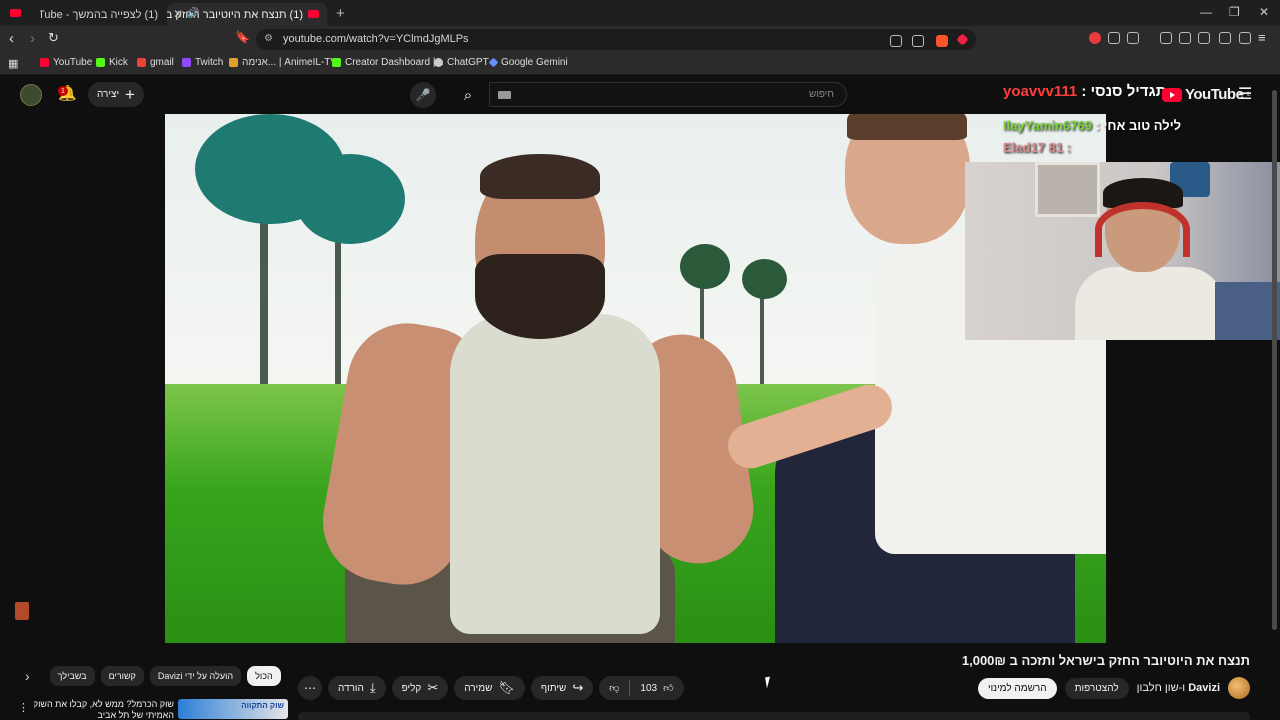 The width and height of the screenshot is (1280, 720). Describe the element at coordinates (264, 676) in the screenshot. I see `filter-chip-all: הכול` at that location.